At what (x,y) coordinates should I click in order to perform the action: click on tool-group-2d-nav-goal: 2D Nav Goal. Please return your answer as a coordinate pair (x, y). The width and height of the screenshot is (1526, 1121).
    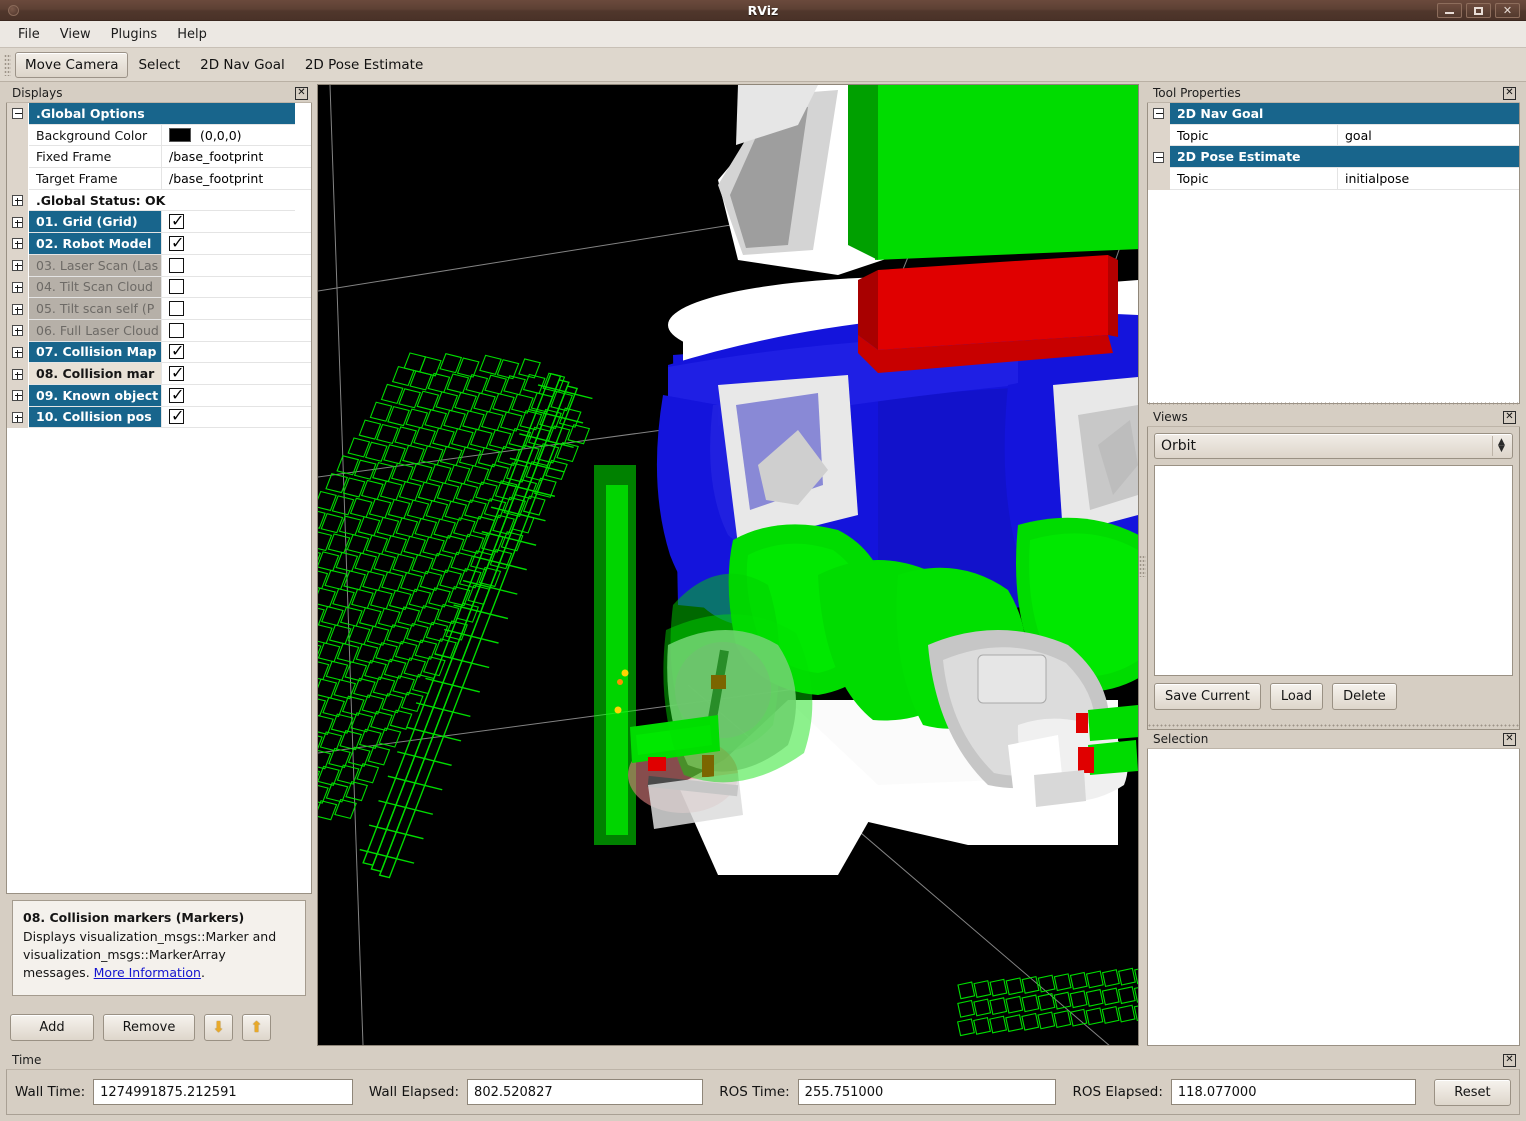
    Looking at the image, I should click on (1333, 114).